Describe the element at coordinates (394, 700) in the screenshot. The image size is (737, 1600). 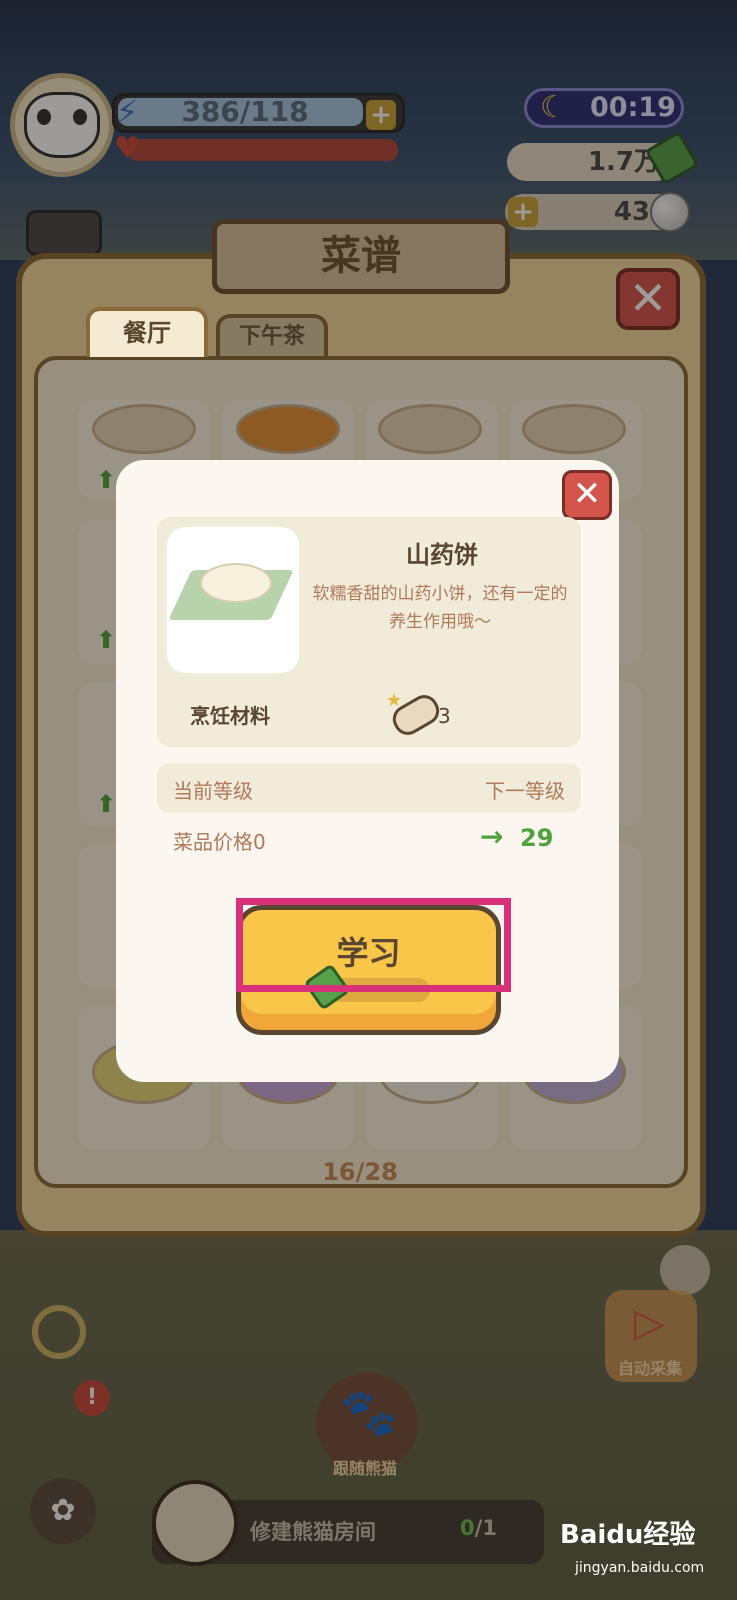
I see `star-icon: ★` at that location.